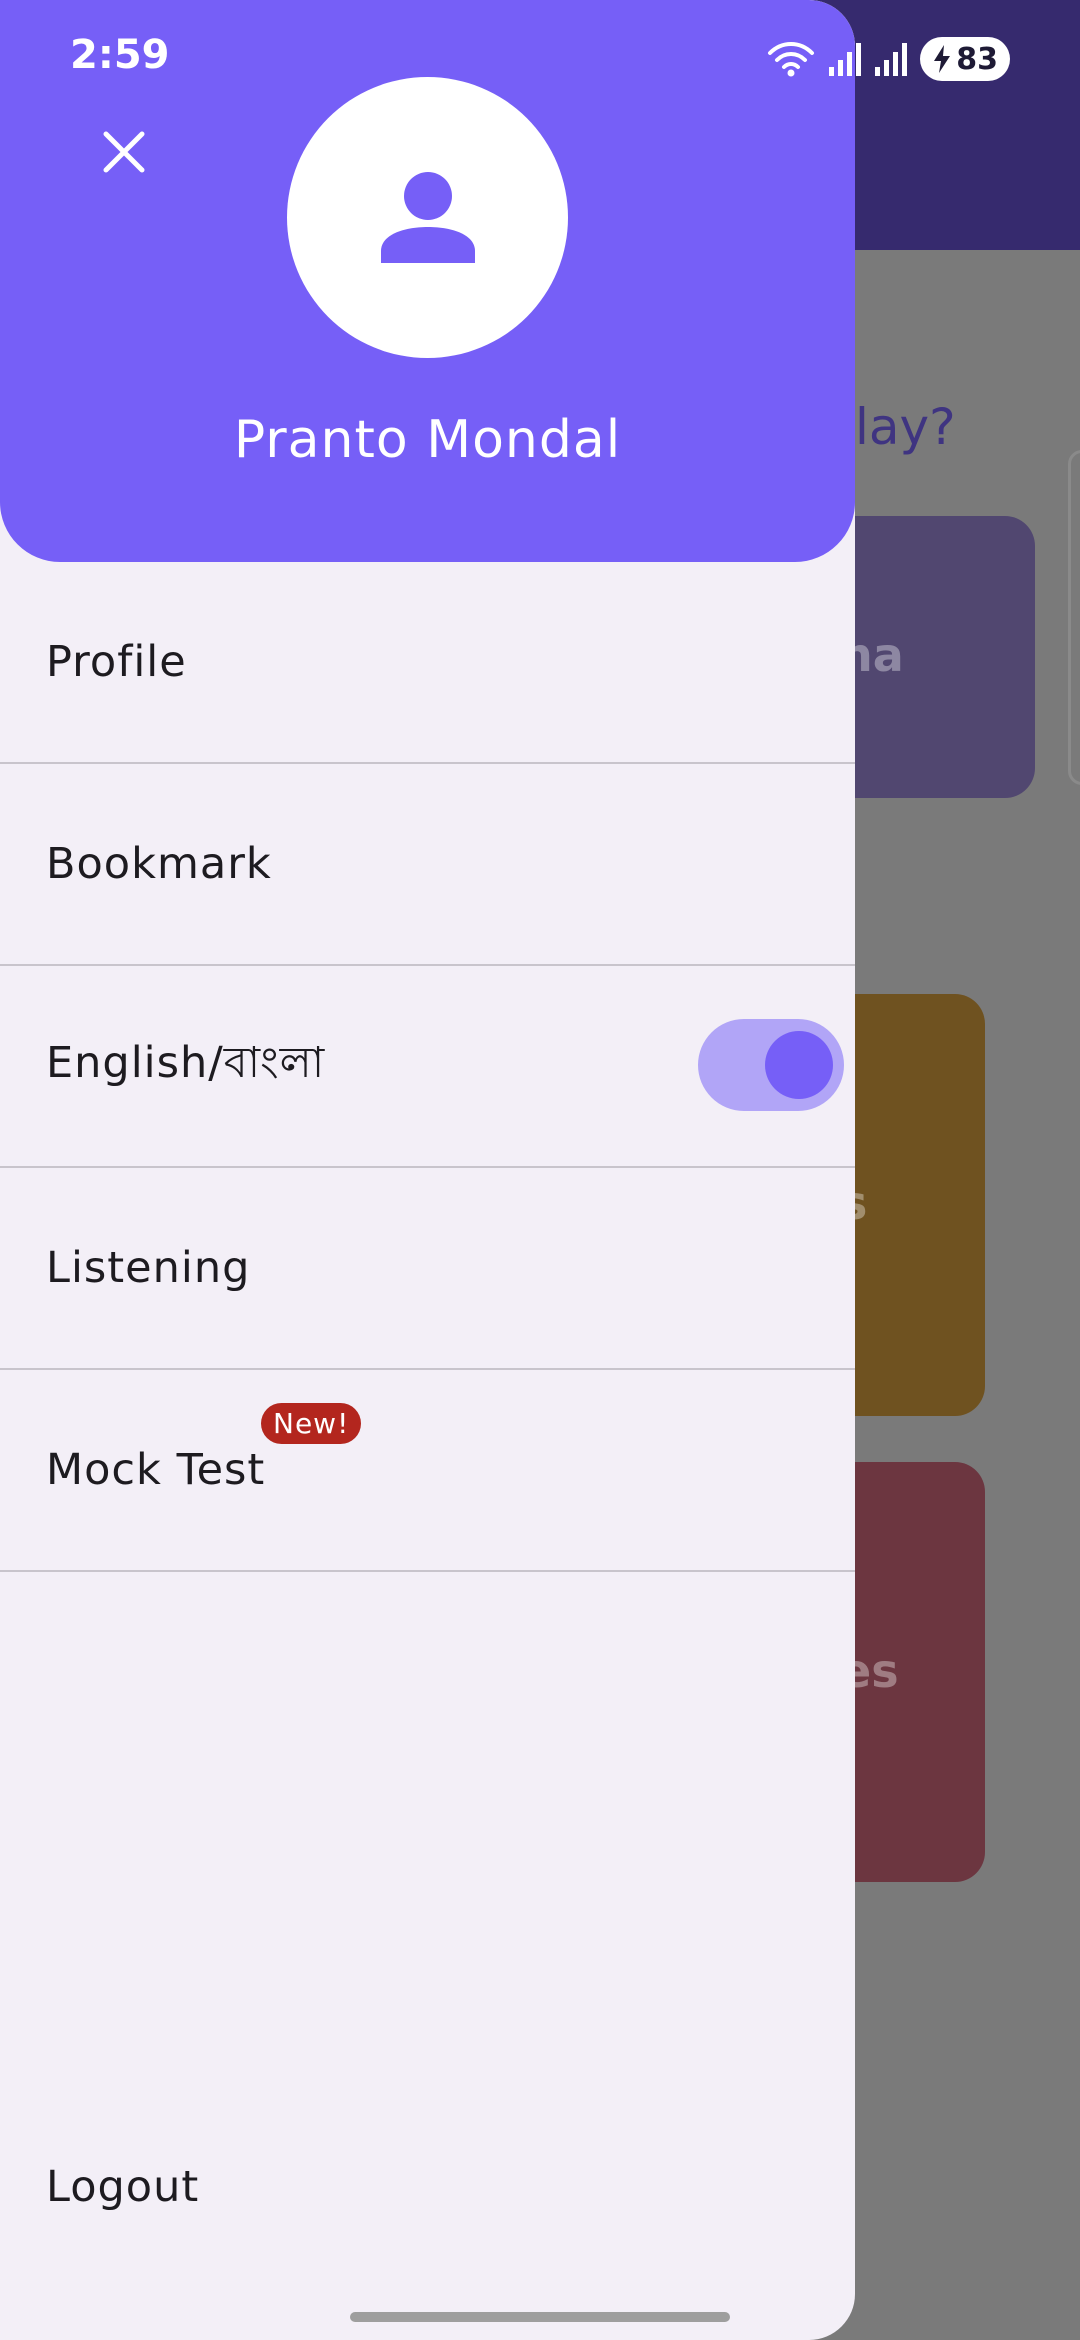 The height and width of the screenshot is (2340, 1080). What do you see at coordinates (427, 1471) in the screenshot?
I see `menu-item-mock-test: Mock Test New!` at bounding box center [427, 1471].